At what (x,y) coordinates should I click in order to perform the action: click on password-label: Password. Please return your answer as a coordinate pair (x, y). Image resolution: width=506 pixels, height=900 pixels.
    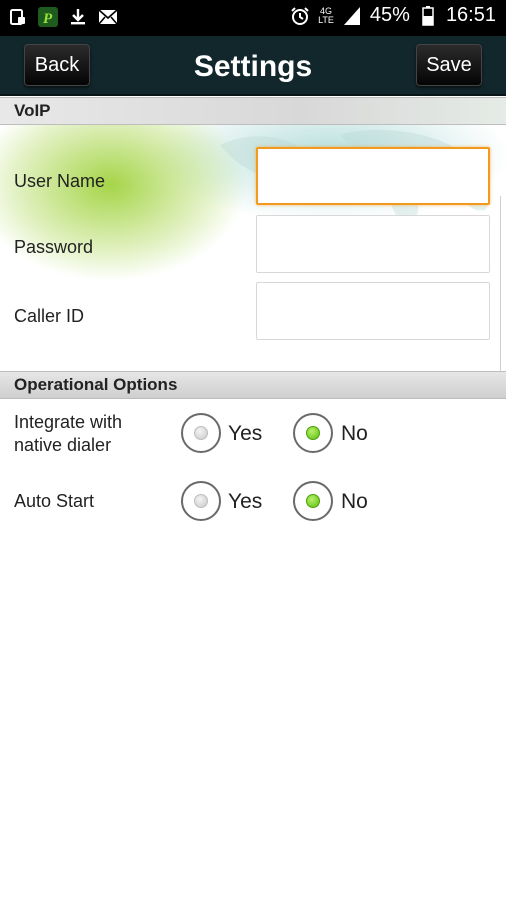
    Looking at the image, I should click on (54, 247).